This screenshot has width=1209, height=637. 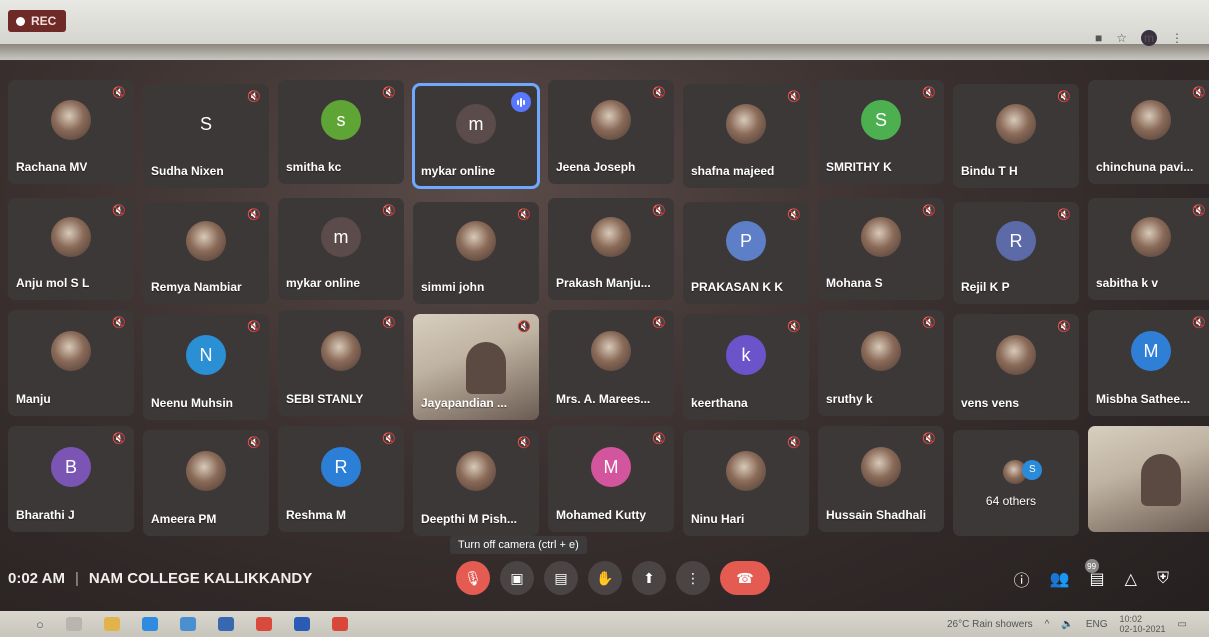 I want to click on participant-tile: S 🔇 Sudha Nixen, so click(x=206, y=136).